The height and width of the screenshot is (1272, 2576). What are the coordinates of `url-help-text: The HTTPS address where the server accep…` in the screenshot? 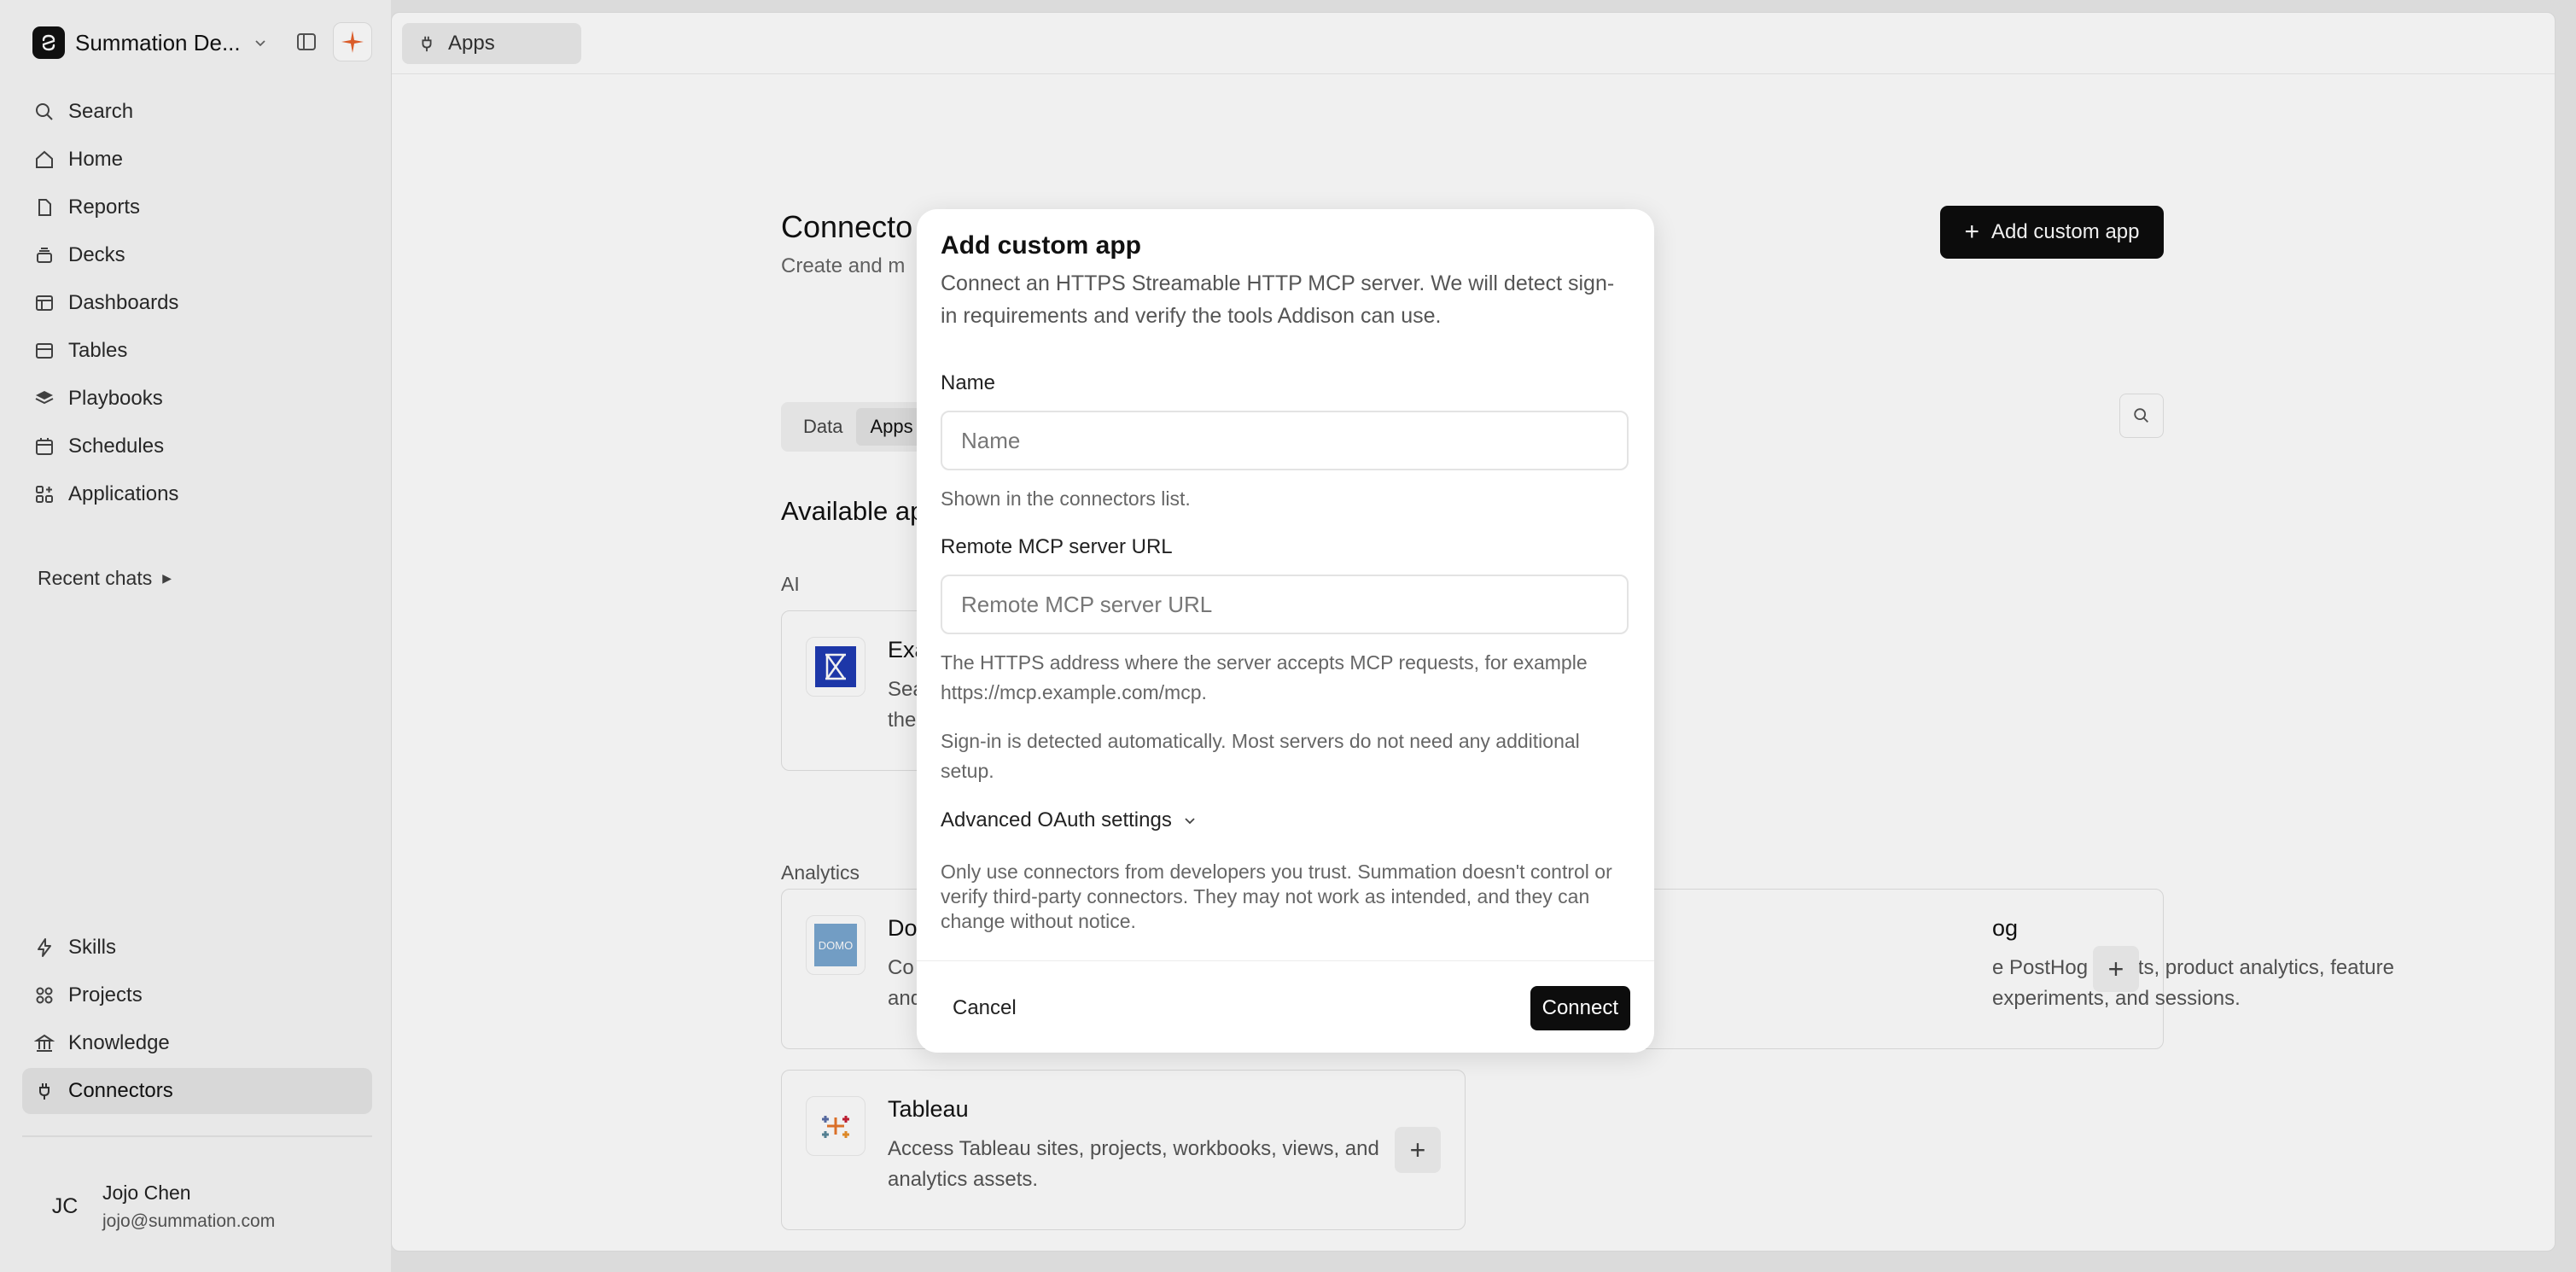 It's located at (1264, 677).